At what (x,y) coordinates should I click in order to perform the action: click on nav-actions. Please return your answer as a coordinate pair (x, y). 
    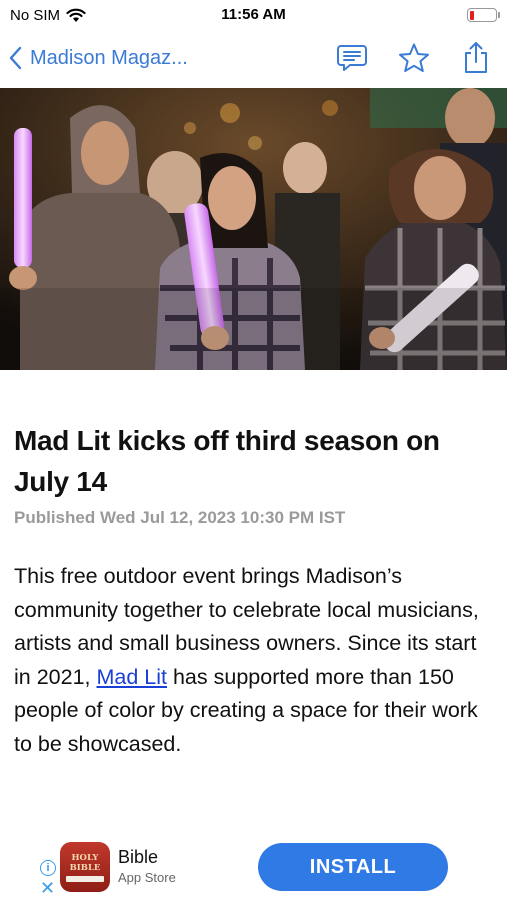
    Looking at the image, I should click on (414, 58).